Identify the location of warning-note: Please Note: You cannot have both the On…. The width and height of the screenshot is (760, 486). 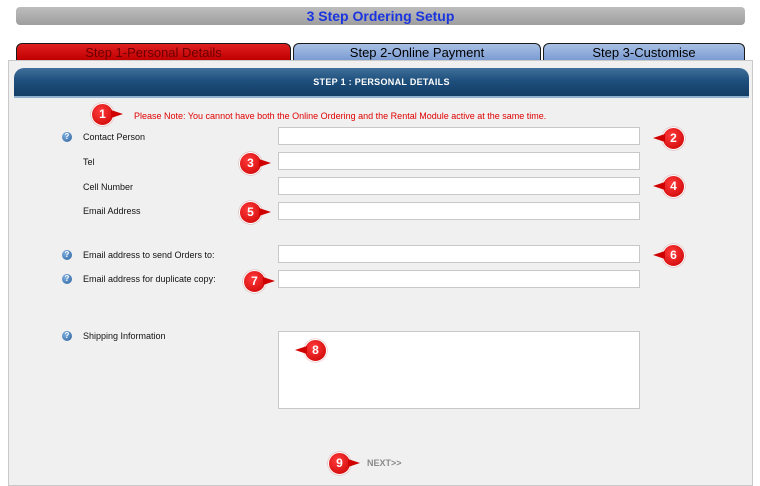
(340, 116).